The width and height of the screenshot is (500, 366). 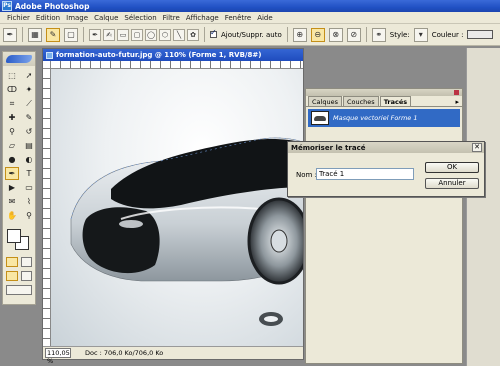 I want to click on path-exclude-button: ⊘, so click(x=353, y=34).